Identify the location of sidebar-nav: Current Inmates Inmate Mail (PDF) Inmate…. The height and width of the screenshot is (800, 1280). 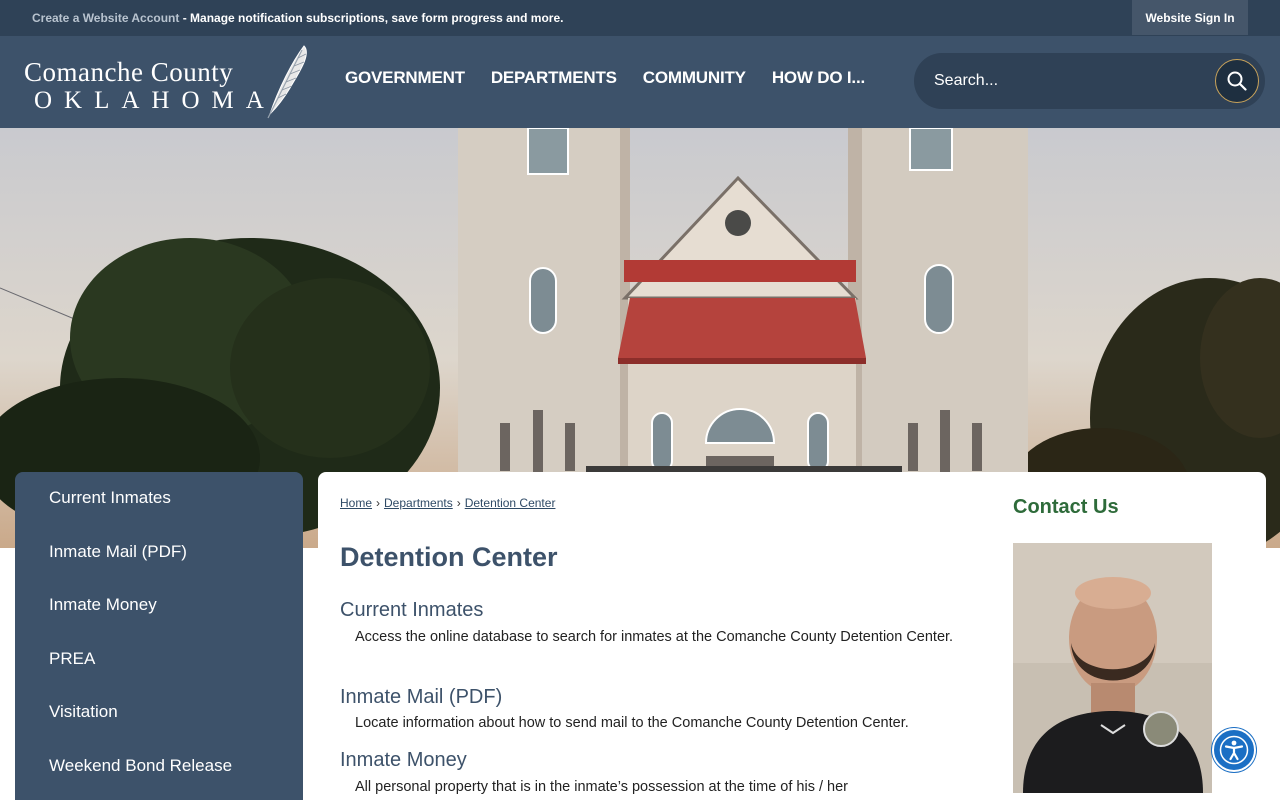
(159, 636).